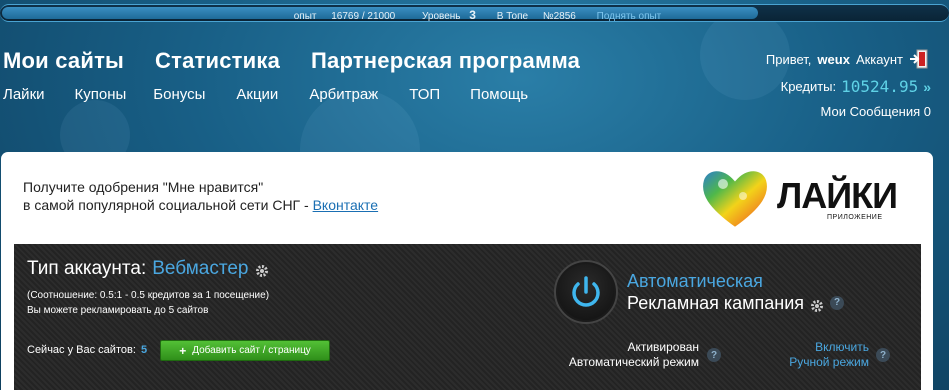  I want to click on promo-line-1: Получите одобрения "Мне нравится", so click(143, 187).